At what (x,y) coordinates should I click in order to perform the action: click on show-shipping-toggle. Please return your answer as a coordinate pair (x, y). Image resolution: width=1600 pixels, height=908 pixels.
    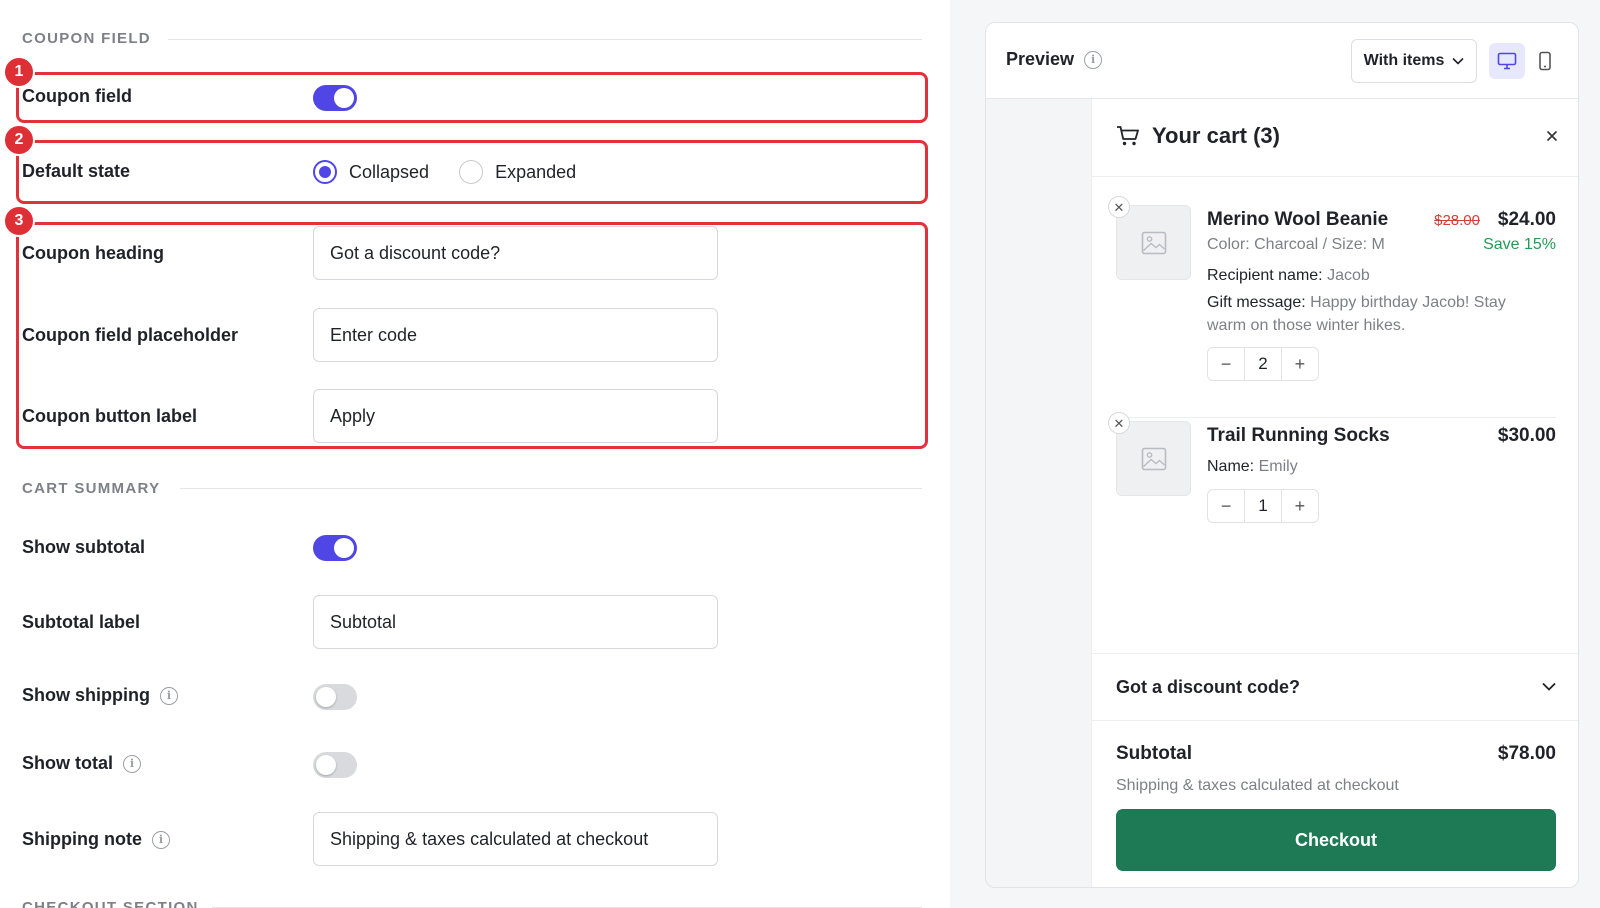
    Looking at the image, I should click on (335, 697).